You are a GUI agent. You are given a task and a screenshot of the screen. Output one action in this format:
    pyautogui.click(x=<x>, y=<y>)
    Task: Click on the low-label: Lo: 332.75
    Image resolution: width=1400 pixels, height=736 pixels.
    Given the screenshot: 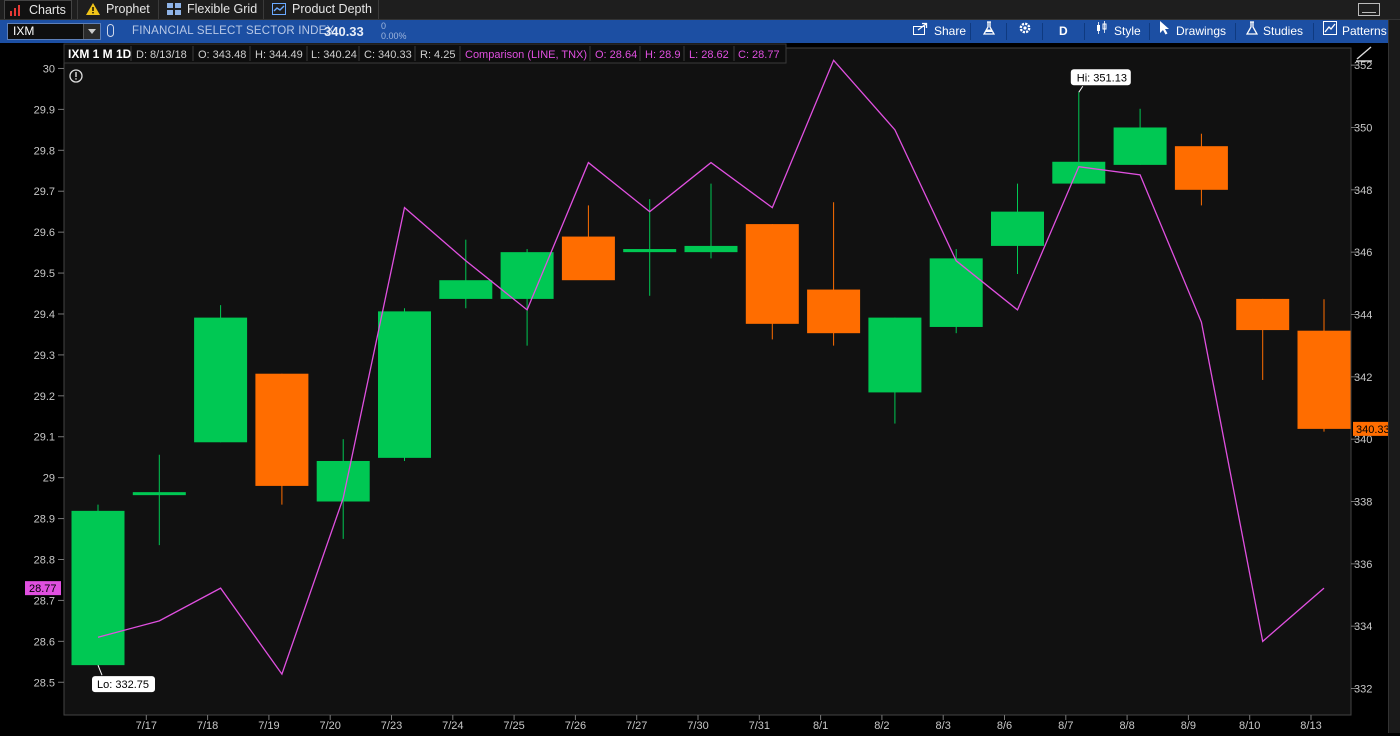 What is the action you would take?
    pyautogui.click(x=123, y=685)
    